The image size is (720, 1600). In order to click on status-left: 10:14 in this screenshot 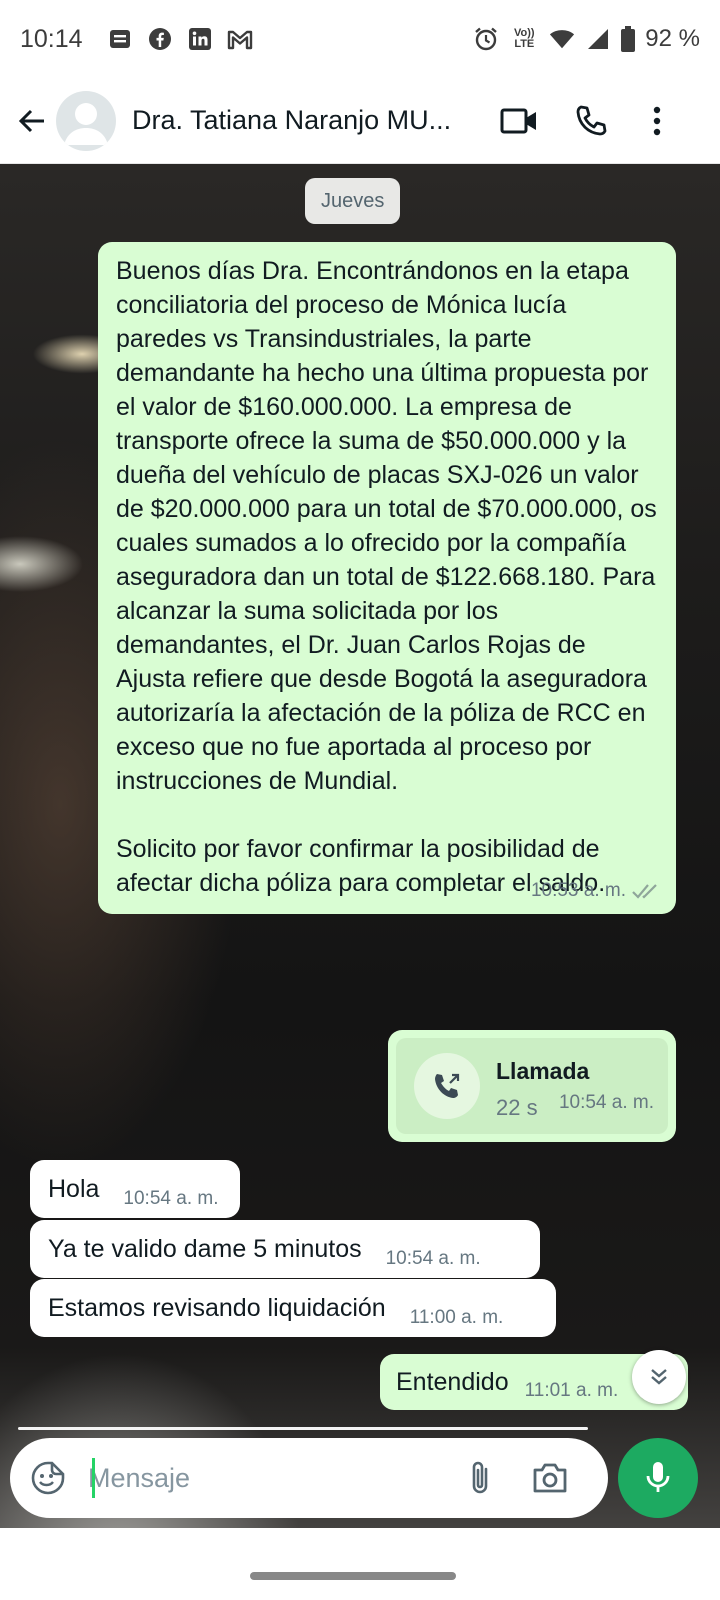, I will do `click(136, 39)`.